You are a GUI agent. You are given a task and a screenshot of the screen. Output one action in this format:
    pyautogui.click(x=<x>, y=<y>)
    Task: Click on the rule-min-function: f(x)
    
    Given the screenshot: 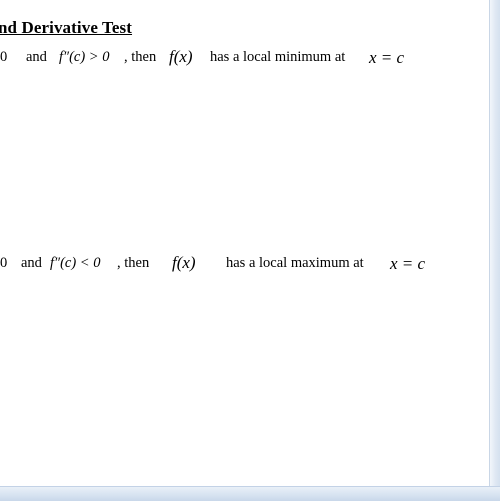 What is the action you would take?
    pyautogui.click(x=181, y=56)
    